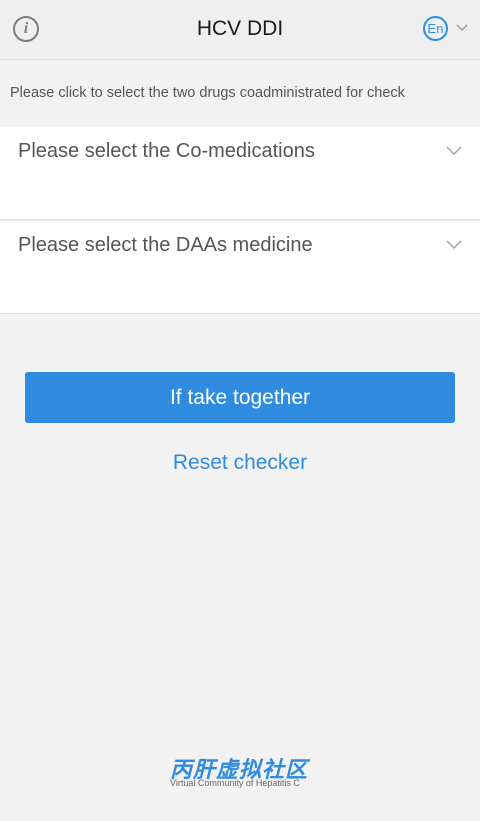 The height and width of the screenshot is (821, 480). I want to click on comedication-select: Please select the Co-medications, so click(240, 173).